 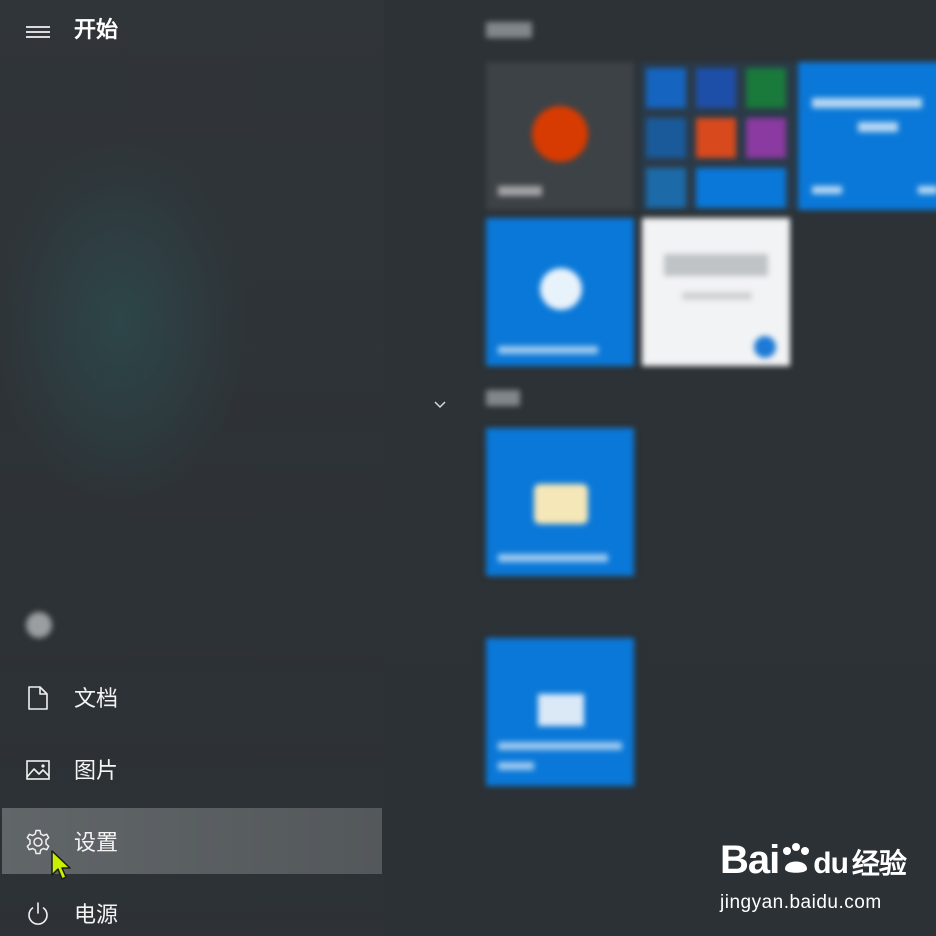 I want to click on edge-logo-icon, so click(x=561, y=289).